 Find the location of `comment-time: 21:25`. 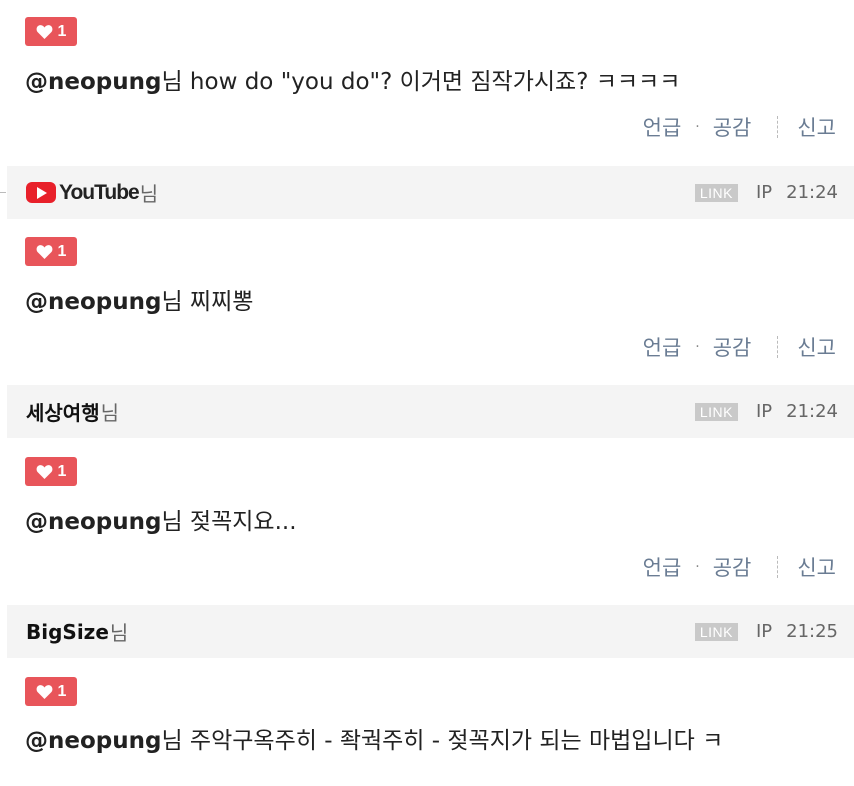

comment-time: 21:25 is located at coordinates (812, 631).